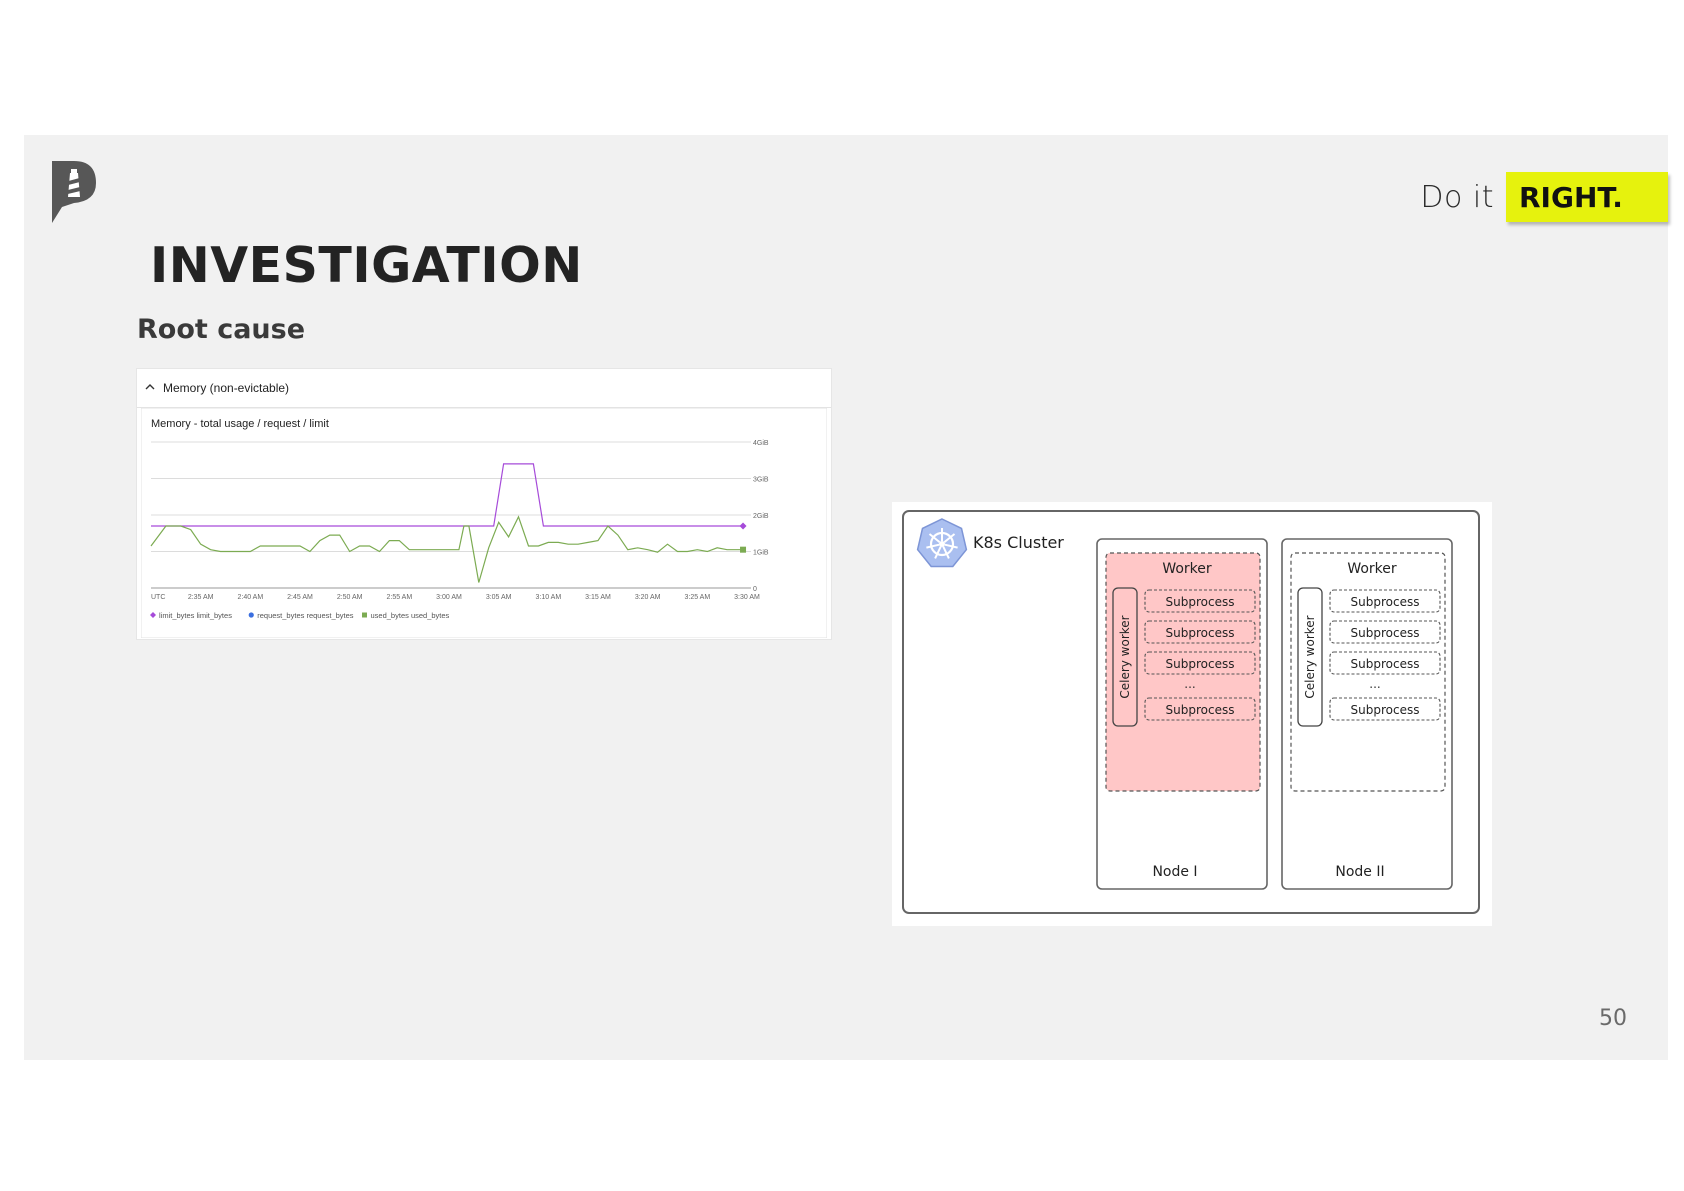  I want to click on x-tick-label: 3:20 AM, so click(648, 597).